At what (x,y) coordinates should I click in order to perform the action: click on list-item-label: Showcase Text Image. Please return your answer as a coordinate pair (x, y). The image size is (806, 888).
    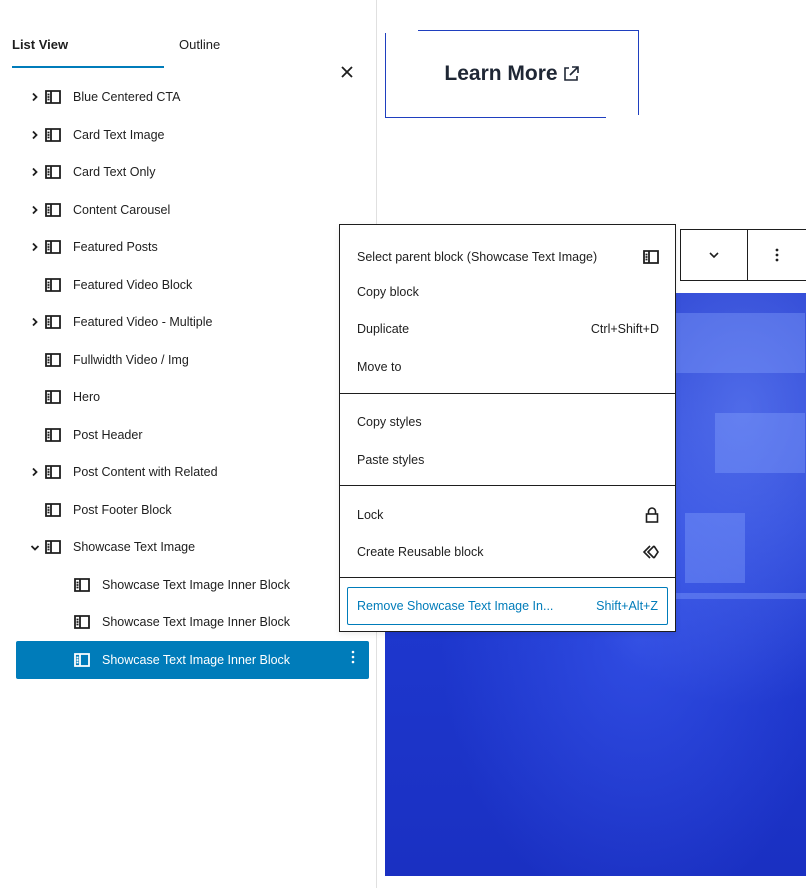
    Looking at the image, I should click on (134, 547).